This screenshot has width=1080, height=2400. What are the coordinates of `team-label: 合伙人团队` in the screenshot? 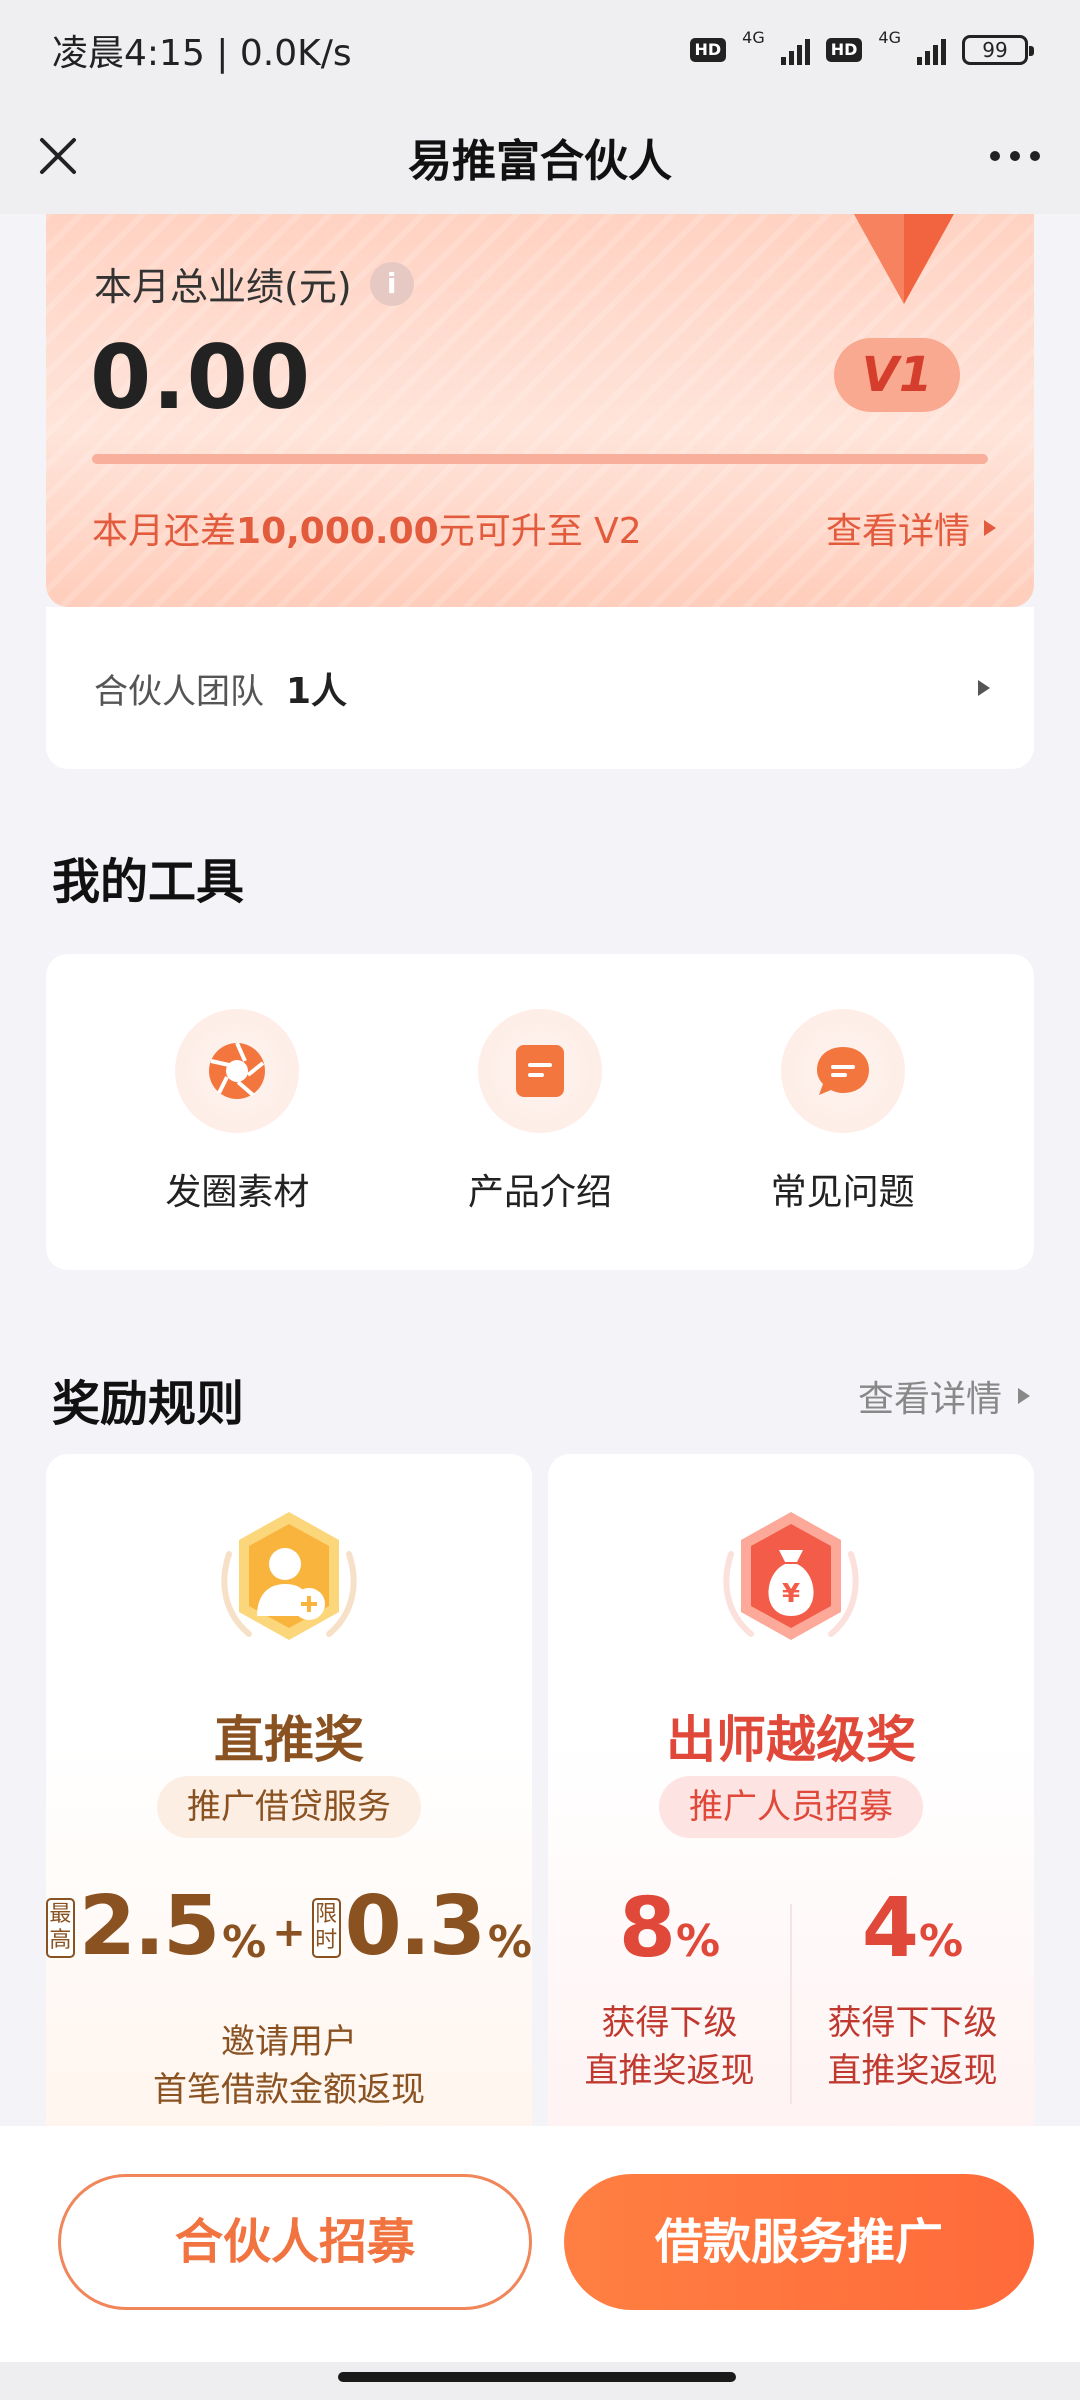 It's located at (179, 691).